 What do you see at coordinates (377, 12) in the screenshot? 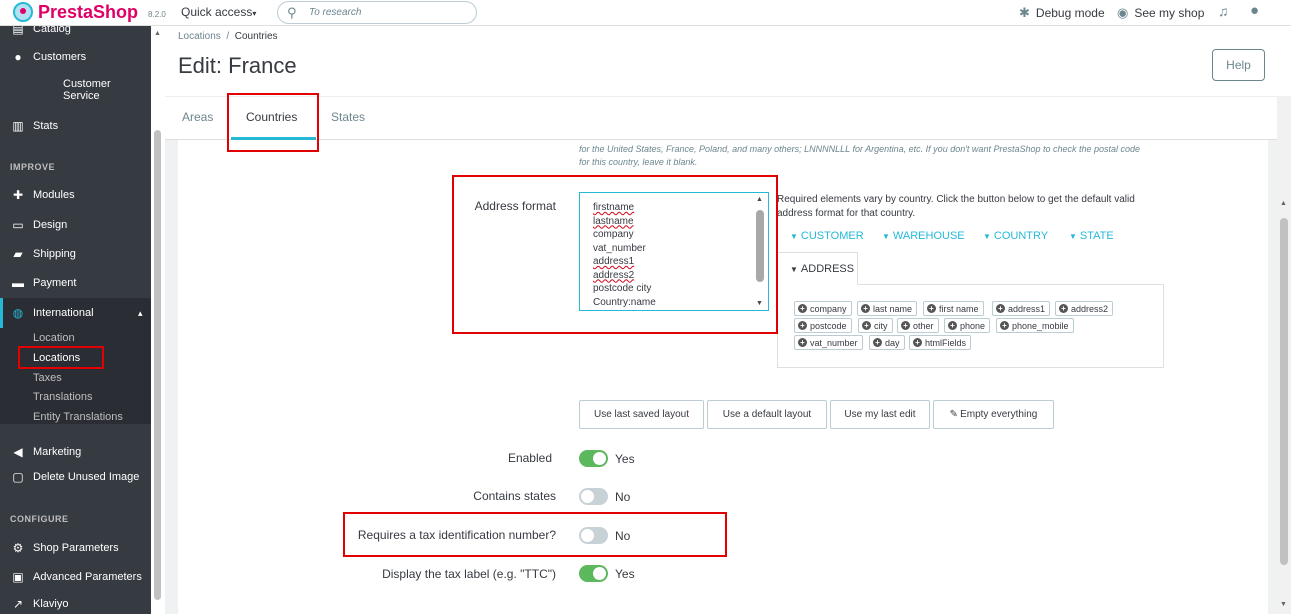
I see `search-input: ⚲ To research` at bounding box center [377, 12].